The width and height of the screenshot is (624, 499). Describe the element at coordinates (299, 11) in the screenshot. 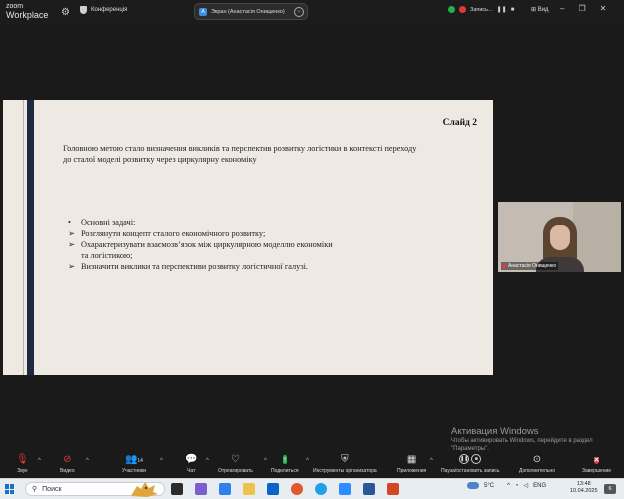

I see `minus-icon: −` at that location.